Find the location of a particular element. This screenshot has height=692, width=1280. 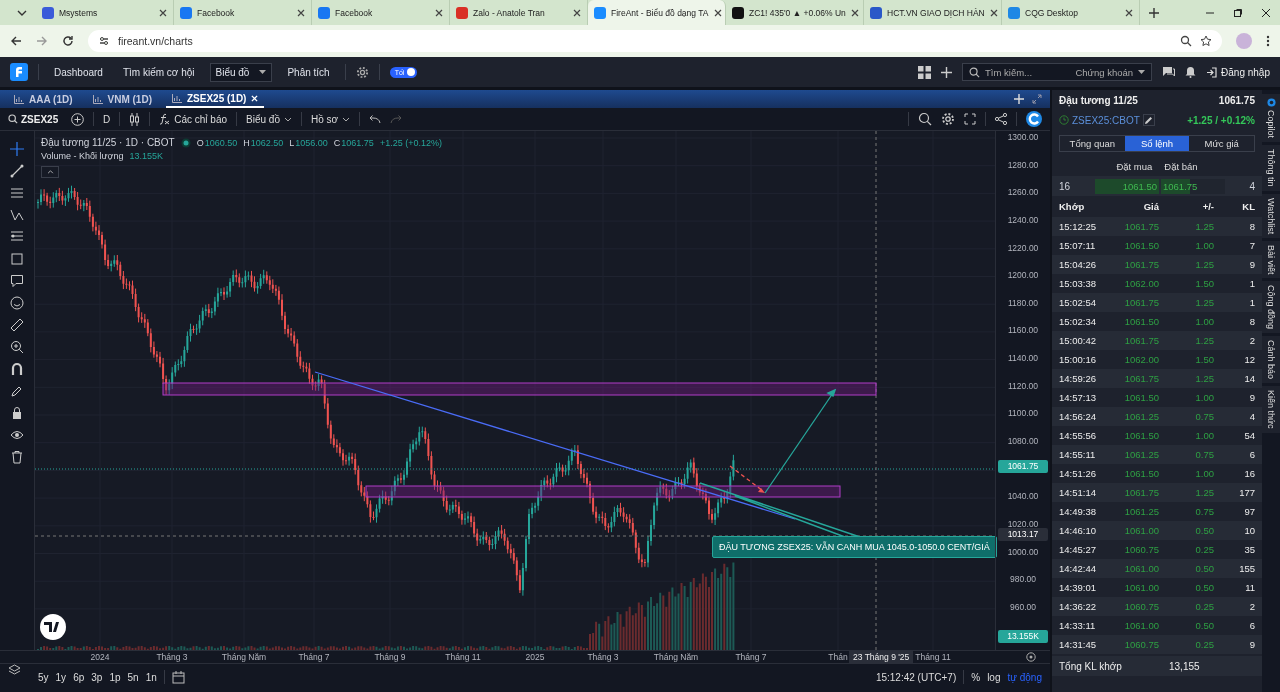

collapse-button is located at coordinates (50, 172).